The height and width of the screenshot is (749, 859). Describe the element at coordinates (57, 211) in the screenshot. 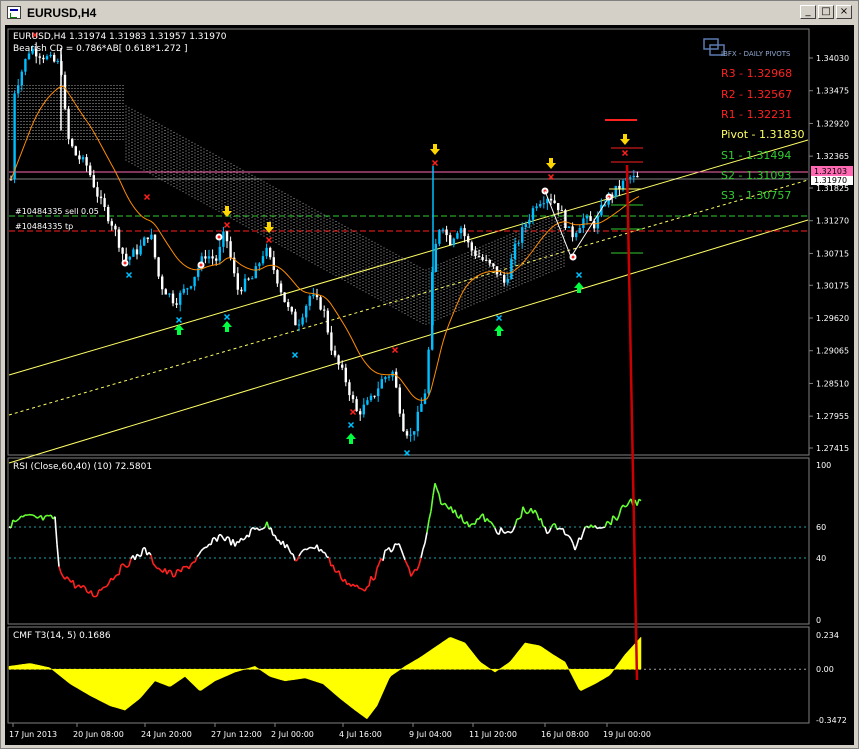

I see `order-sell-label: #10484335 sell 0.05` at that location.